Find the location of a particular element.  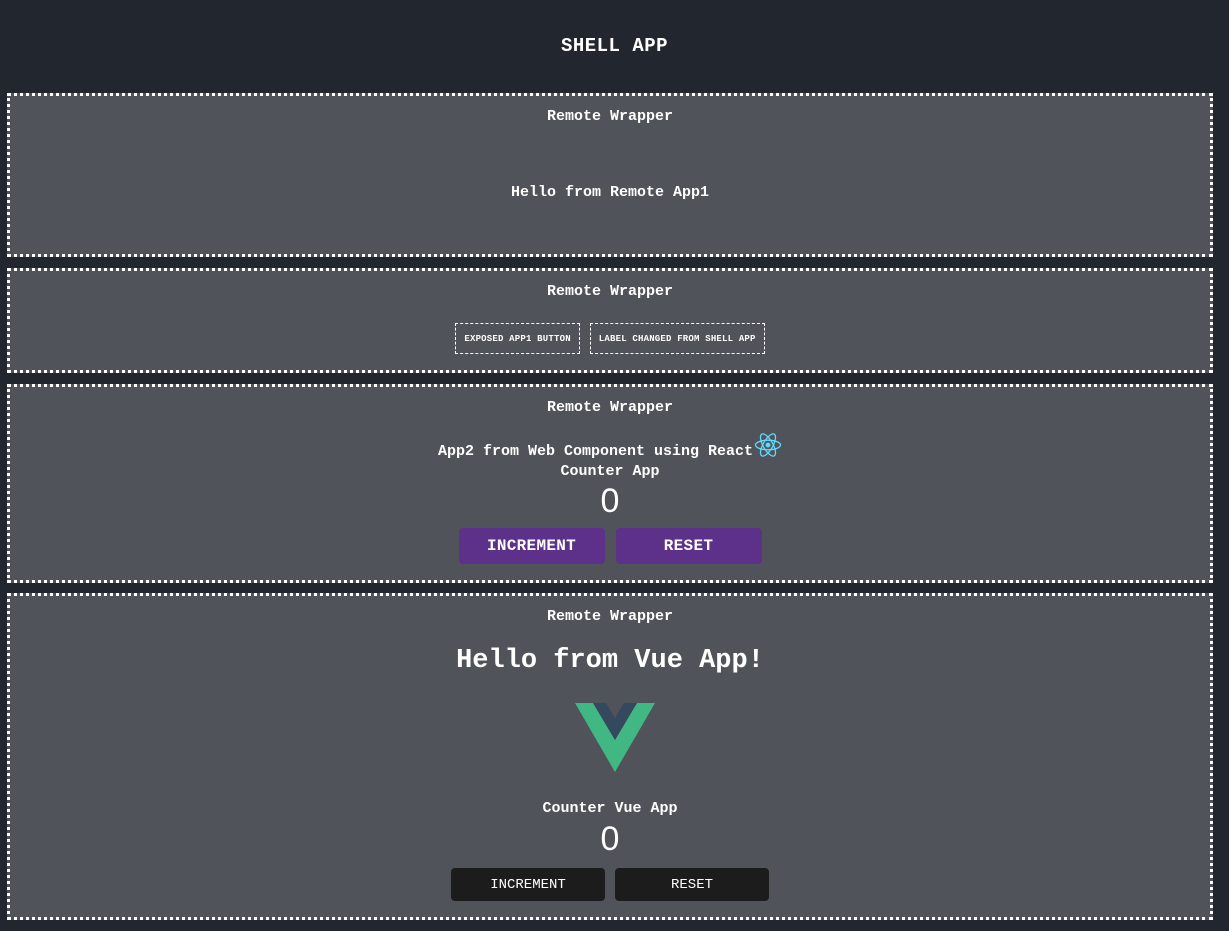

react-logo-icon is located at coordinates (768, 444).